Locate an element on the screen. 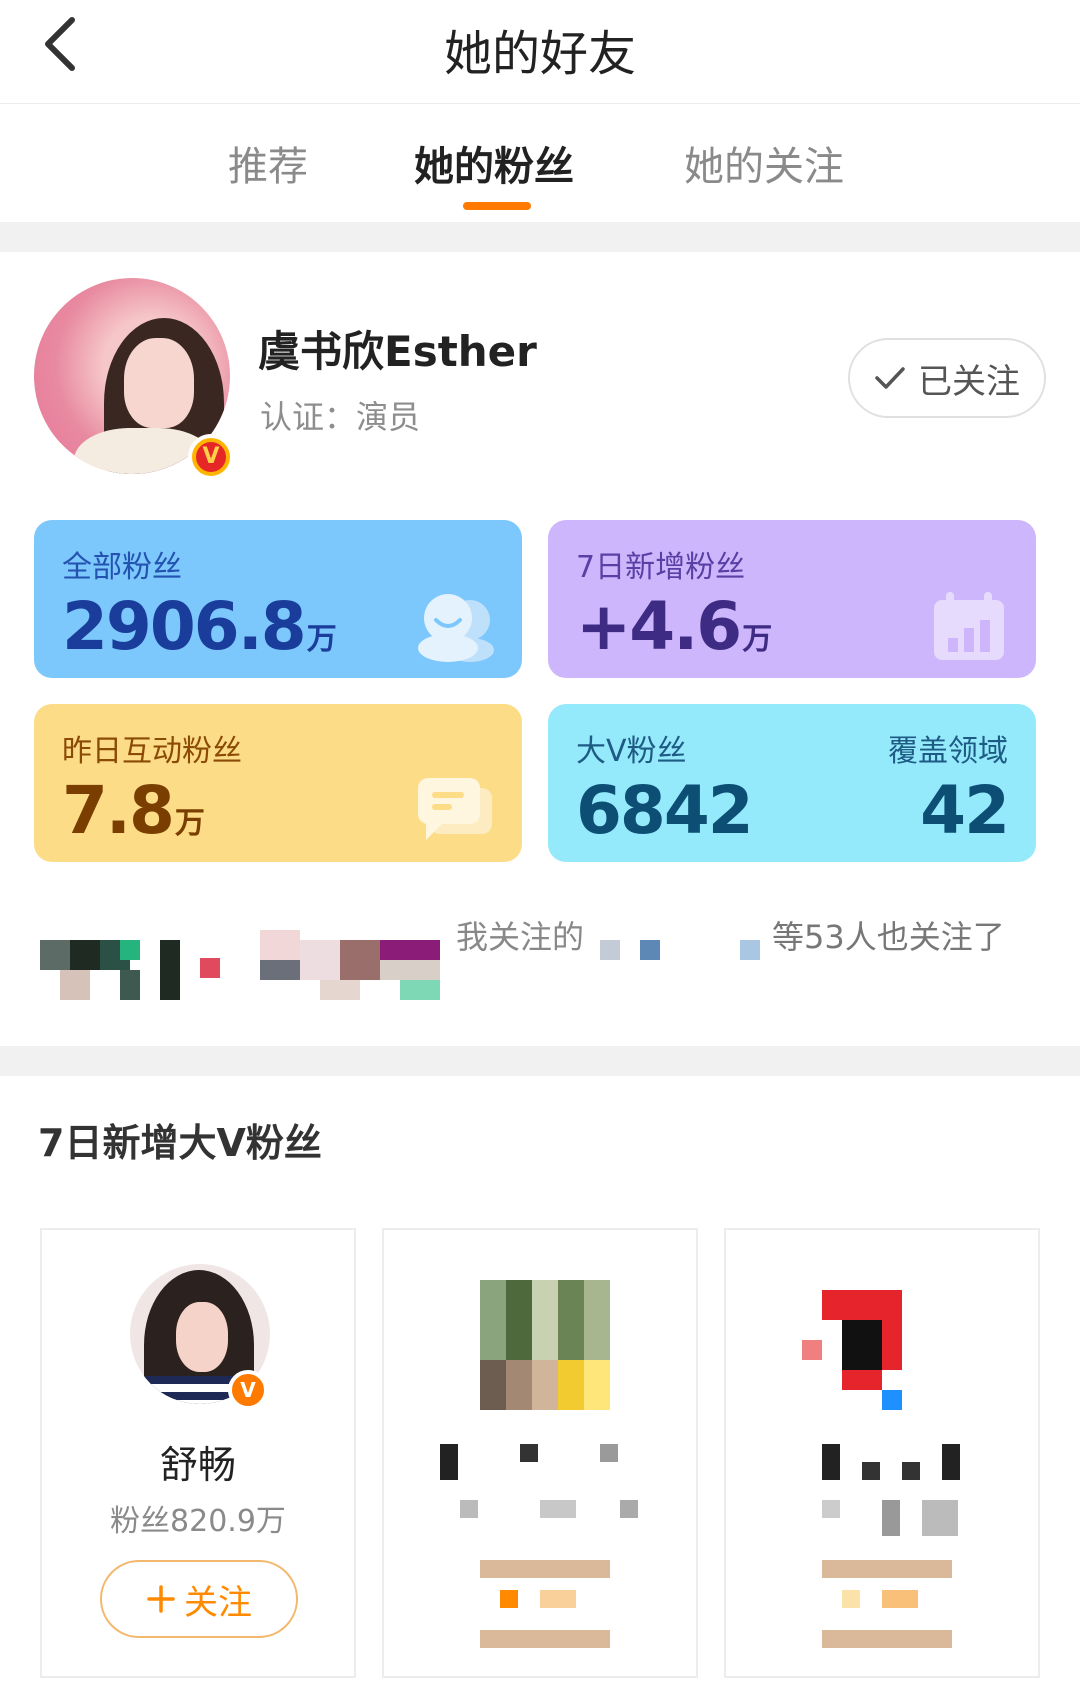 Image resolution: width=1080 pixels, height=1705 pixels. big-v-fans-label: 大V粉丝 is located at coordinates (631, 751).